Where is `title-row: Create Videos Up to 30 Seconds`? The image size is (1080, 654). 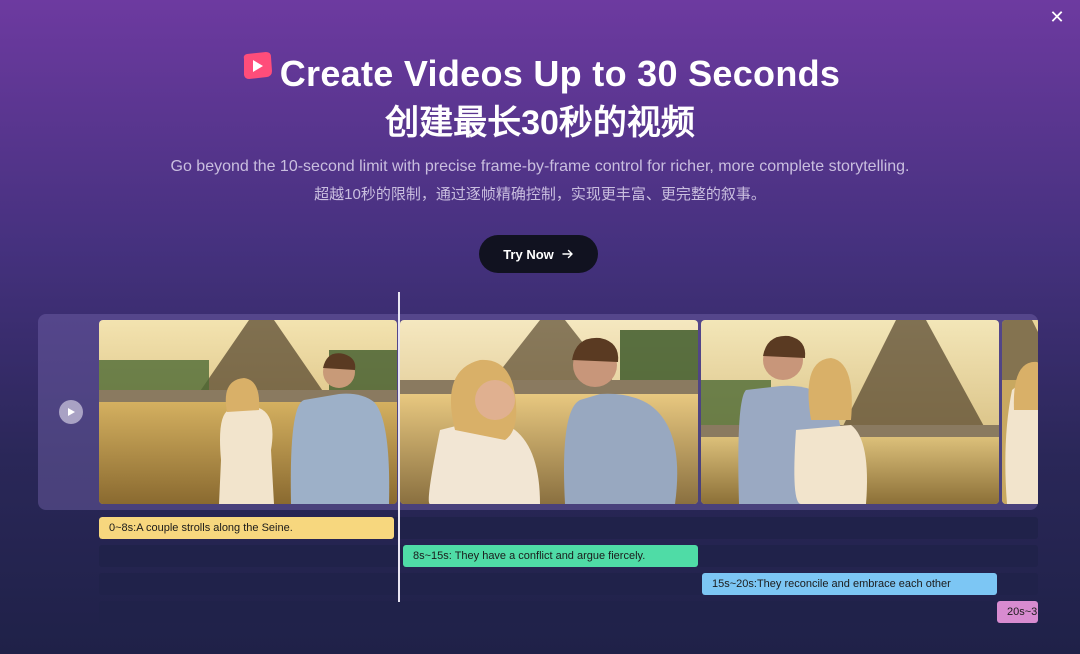
title-row: Create Videos Up to 30 Seconds is located at coordinates (540, 74).